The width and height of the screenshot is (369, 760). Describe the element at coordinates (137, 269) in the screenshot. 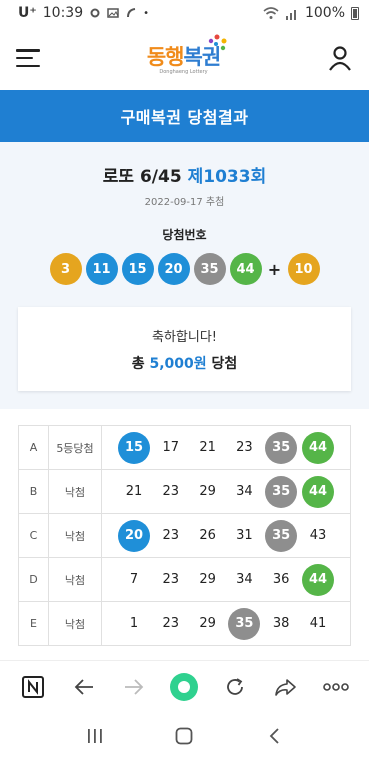

I see `winning-ball: 15` at that location.